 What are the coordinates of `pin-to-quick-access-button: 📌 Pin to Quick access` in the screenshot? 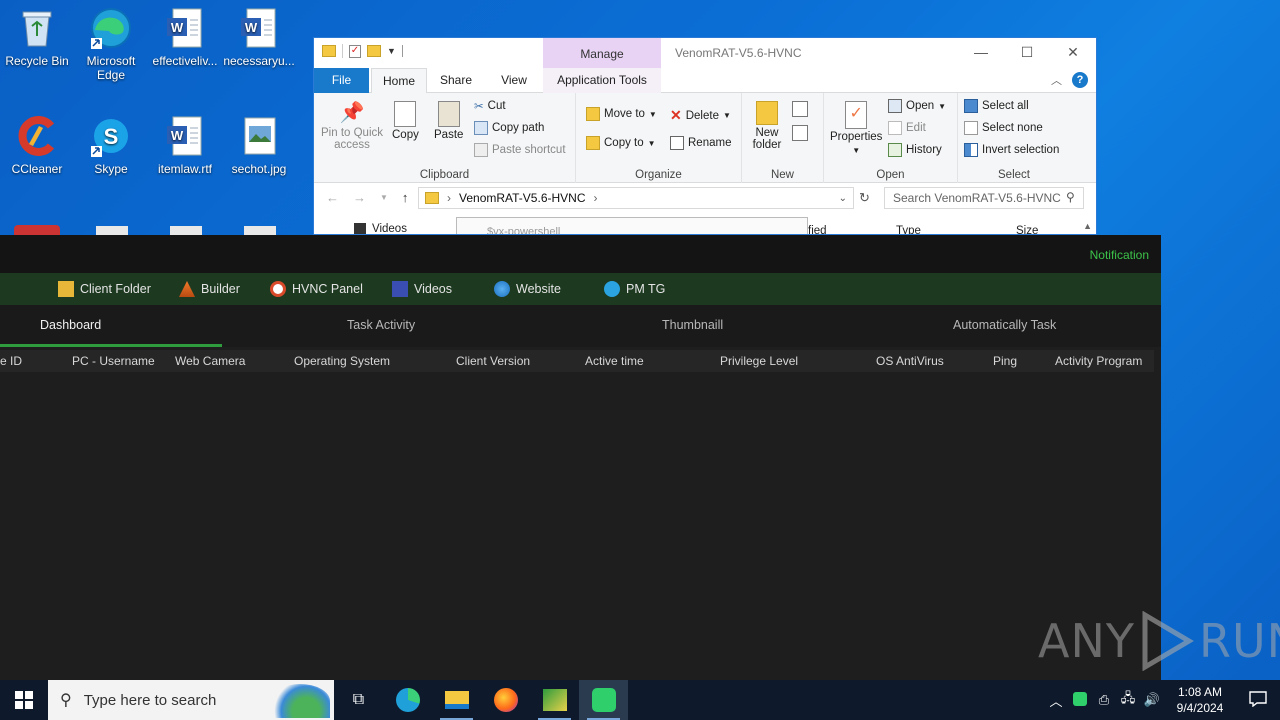 It's located at (352, 126).